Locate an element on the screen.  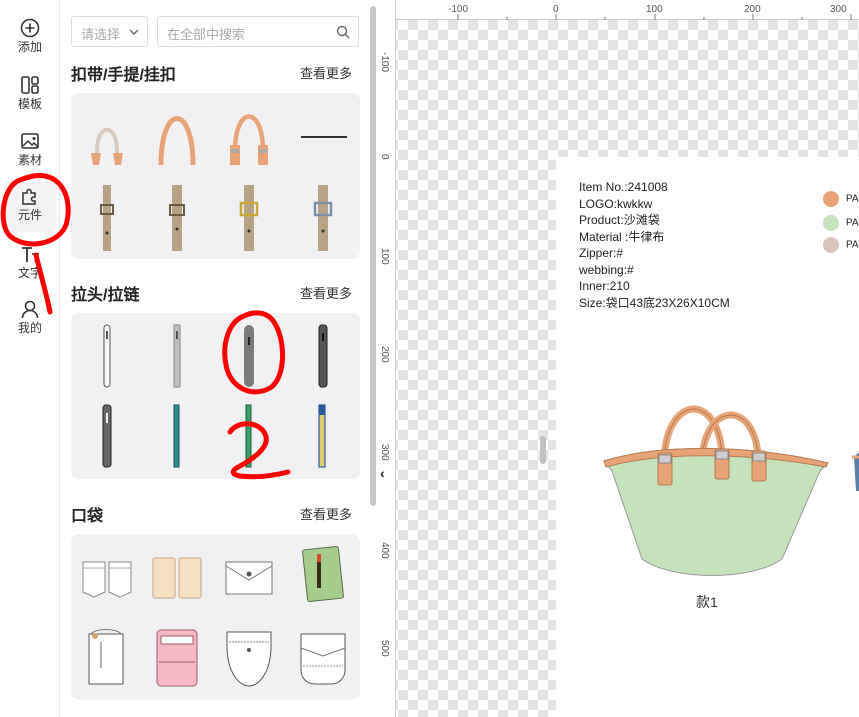
ruler-left-label: -100 is located at coordinates (384, 62).